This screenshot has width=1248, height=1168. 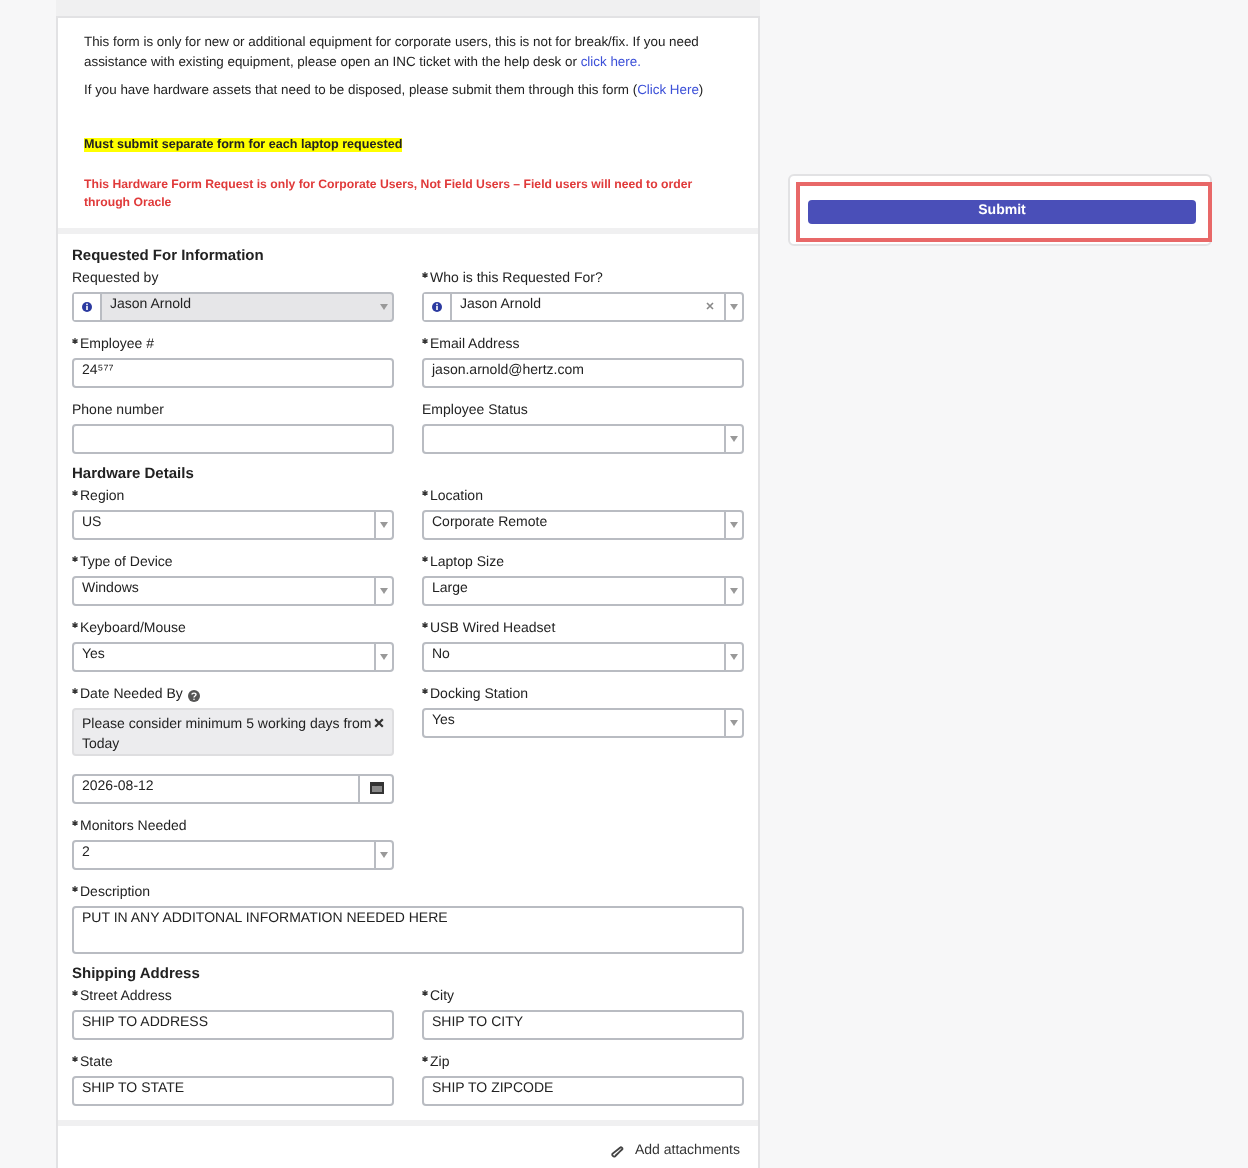 I want to click on calendar-icon, so click(x=376, y=788).